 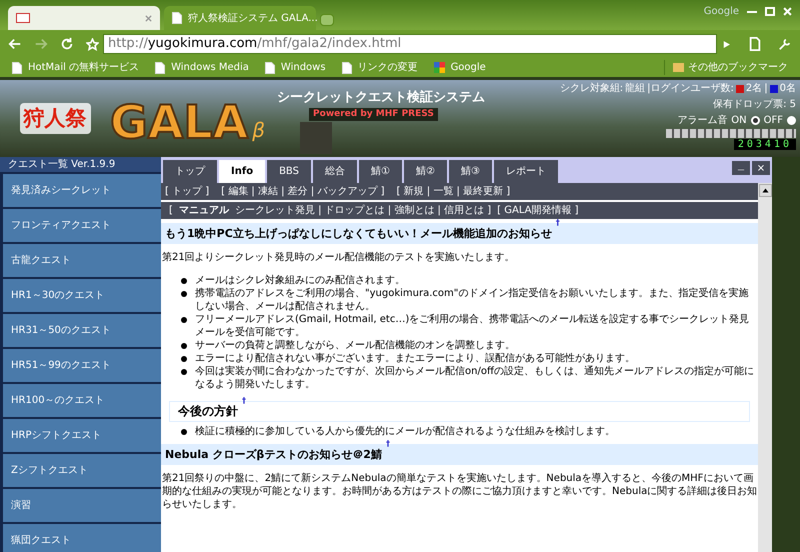 What do you see at coordinates (410, 44) in the screenshot?
I see `address-field: http://yugokimura.com/mhf/gala2/index.html` at bounding box center [410, 44].